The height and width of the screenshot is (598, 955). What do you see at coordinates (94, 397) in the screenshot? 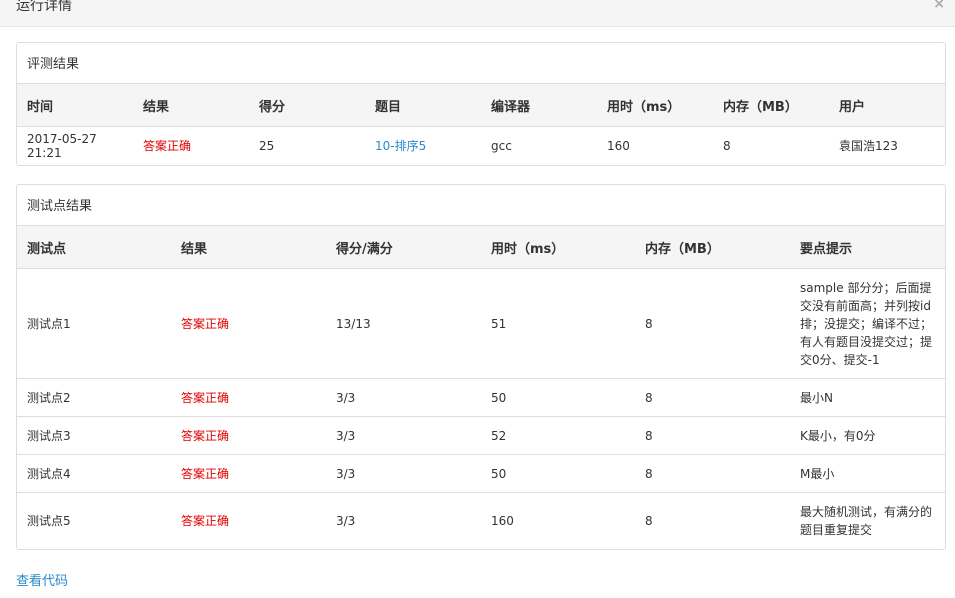
I see `test-case-name: 测试点2` at bounding box center [94, 397].